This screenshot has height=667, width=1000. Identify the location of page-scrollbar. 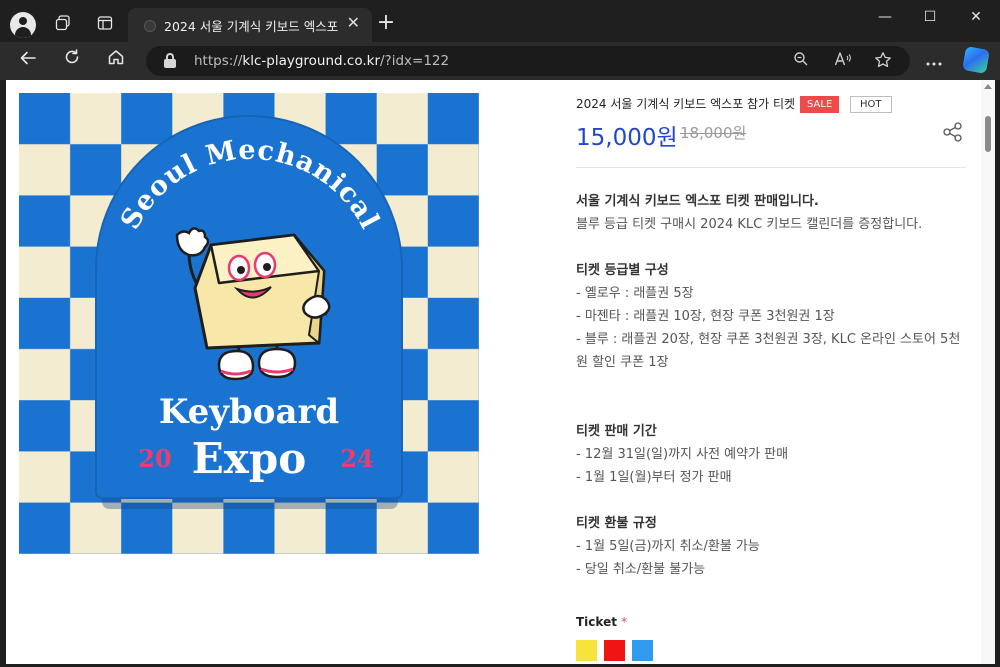
(988, 372).